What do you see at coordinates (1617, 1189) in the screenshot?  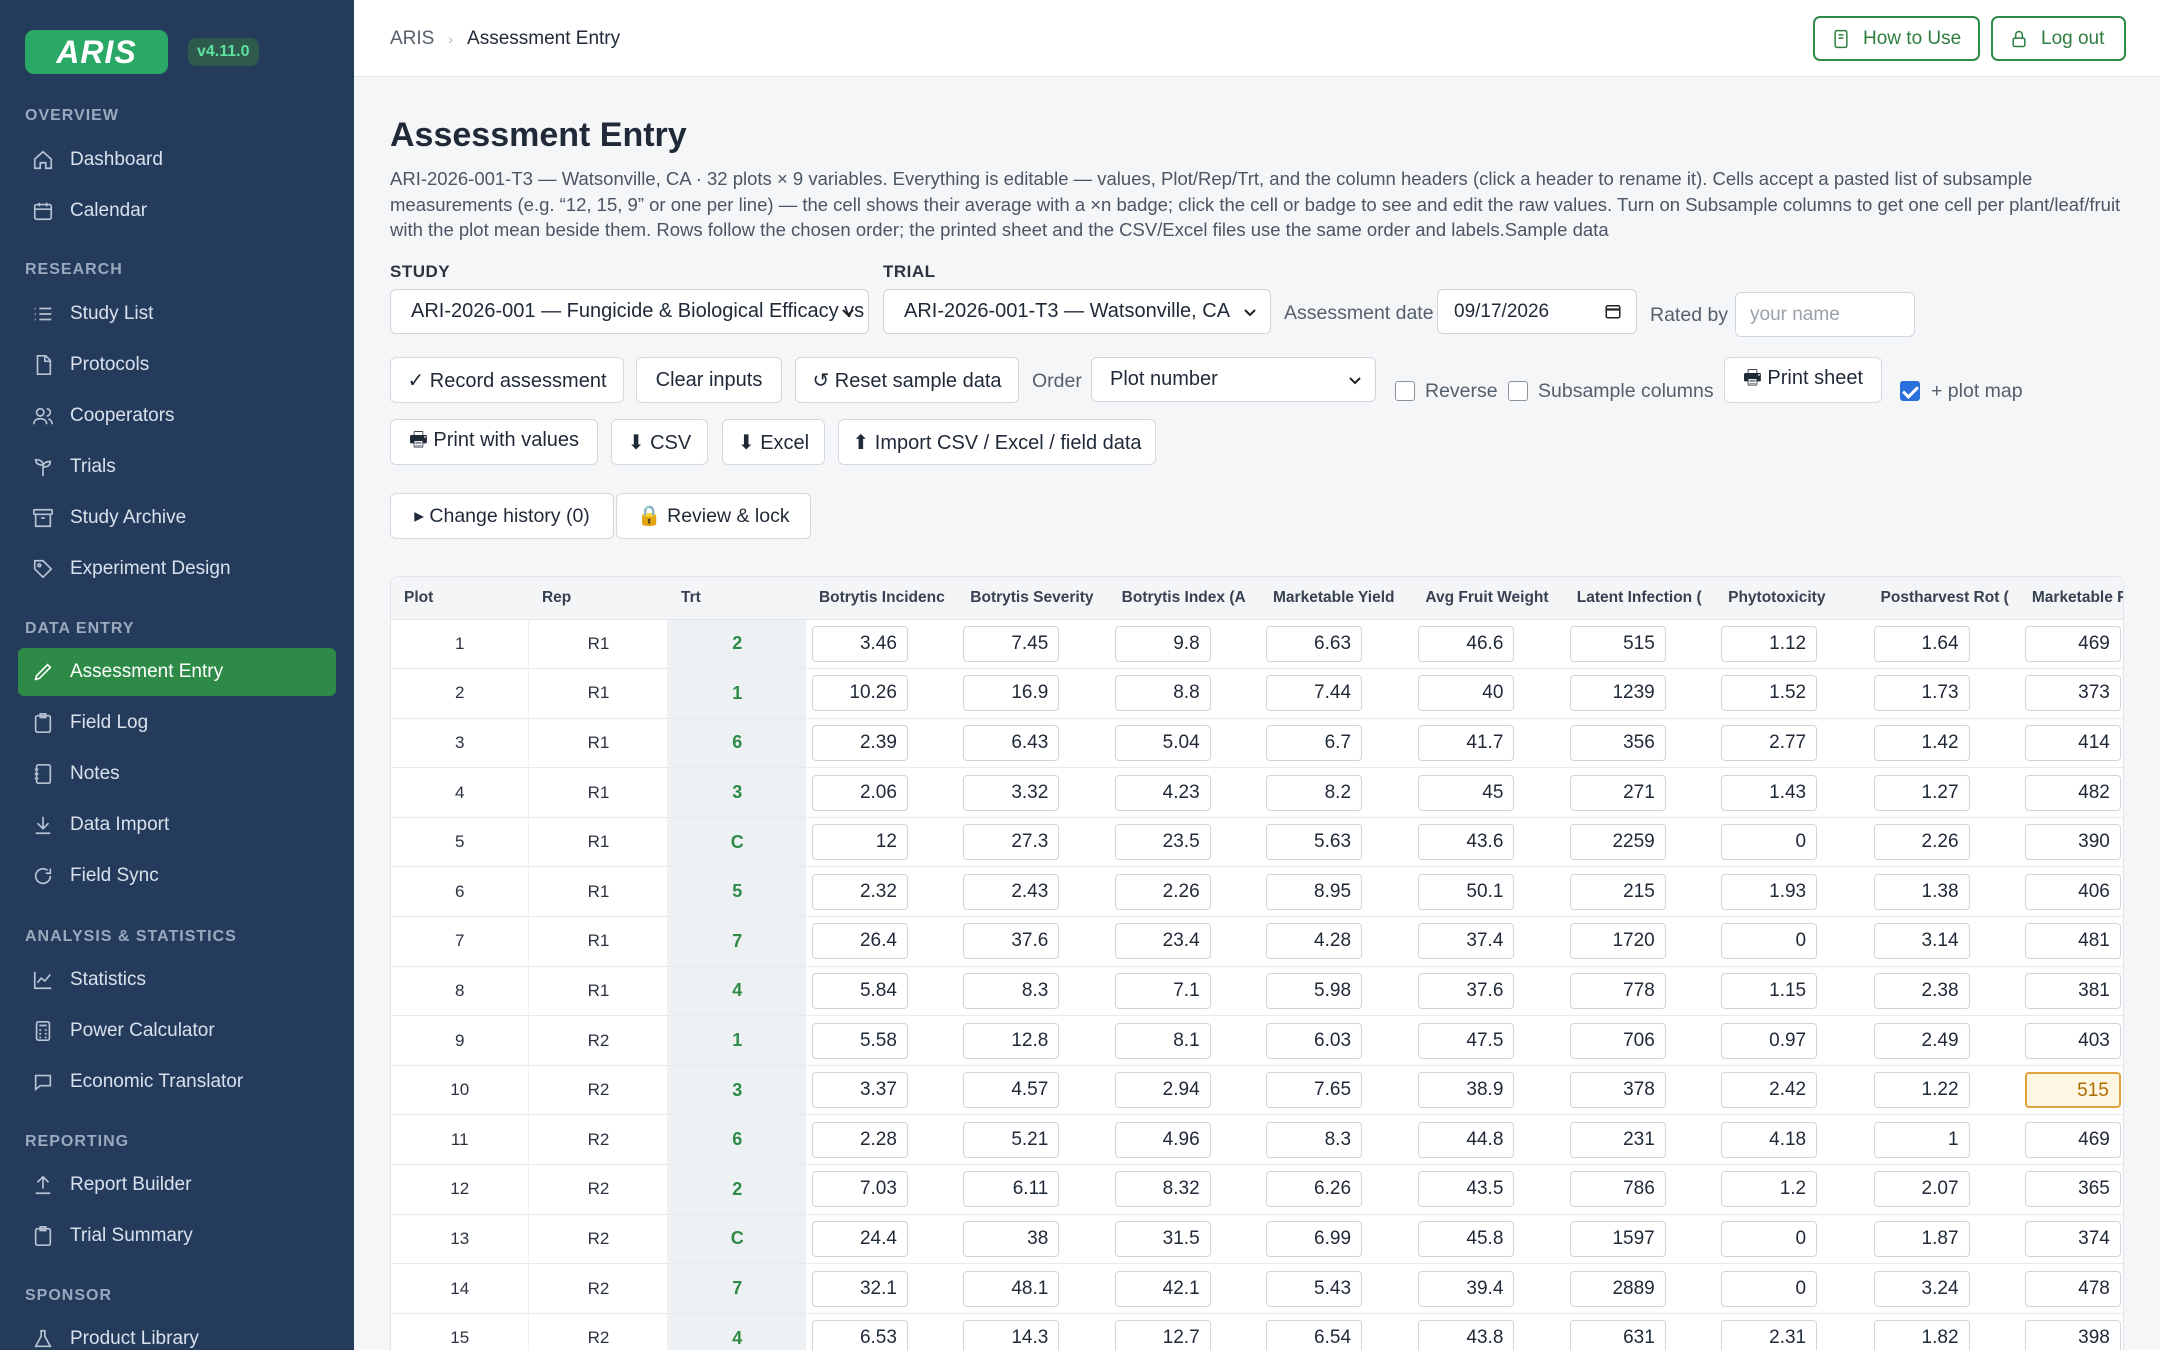 I see `value-input: 786` at bounding box center [1617, 1189].